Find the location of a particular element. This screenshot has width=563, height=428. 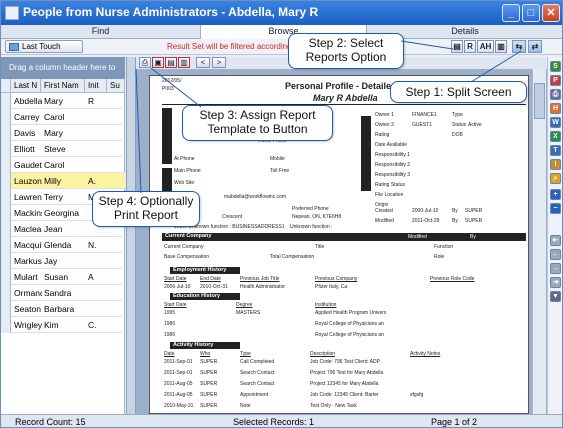

report-list-icon: ▤ is located at coordinates (457, 46).